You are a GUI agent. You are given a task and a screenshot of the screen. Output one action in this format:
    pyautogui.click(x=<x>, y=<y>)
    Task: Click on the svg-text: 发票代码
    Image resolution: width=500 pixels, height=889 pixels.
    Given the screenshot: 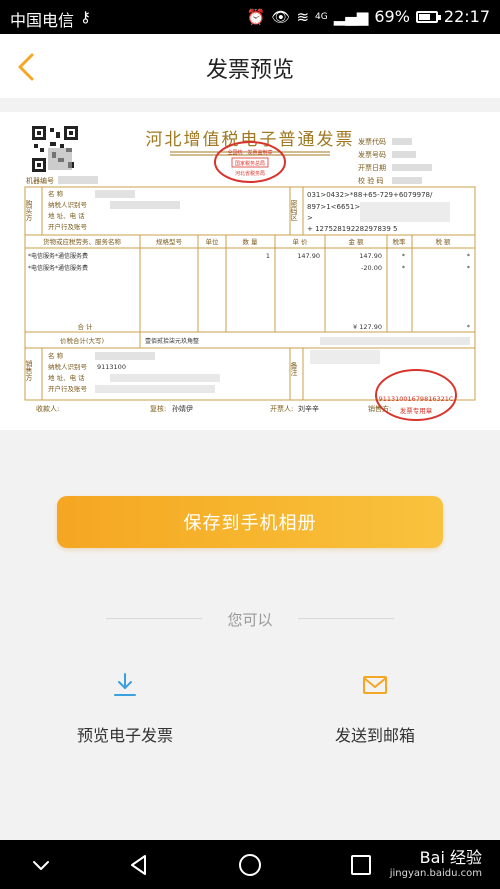 What is the action you would take?
    pyautogui.click(x=372, y=141)
    